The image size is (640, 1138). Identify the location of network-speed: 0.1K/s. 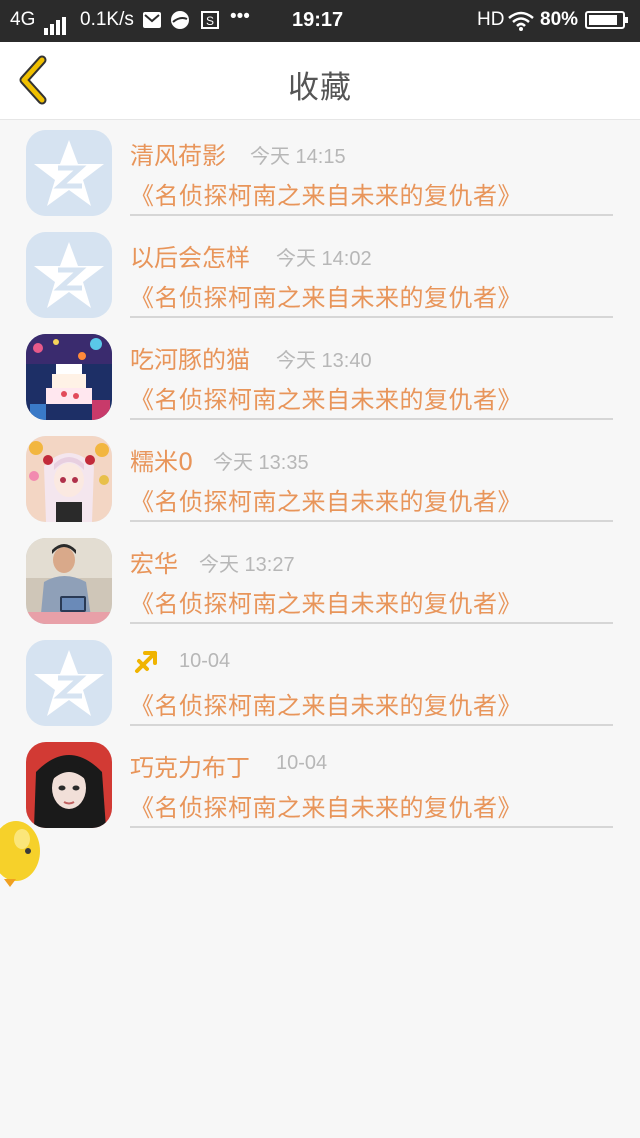
(107, 19).